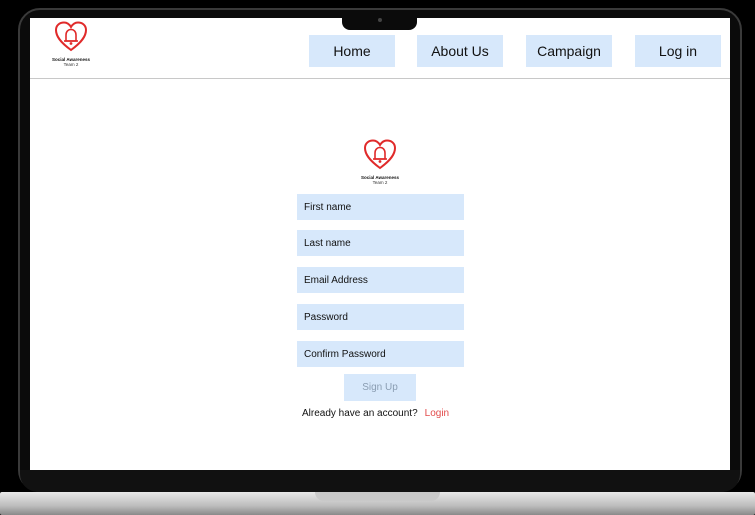  Describe the element at coordinates (380, 387) in the screenshot. I see `sign-up-button: Sign Up` at that location.